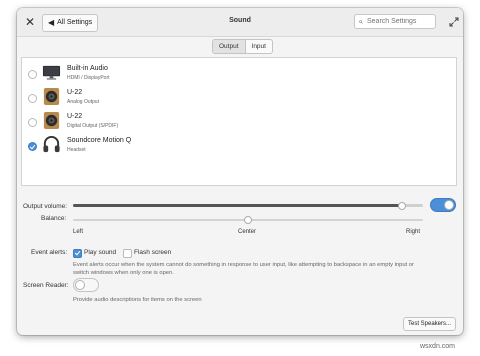 Image resolution: width=480 pixels, height=356 pixels. What do you see at coordinates (51, 72) in the screenshot?
I see `monitor-icon` at bounding box center [51, 72].